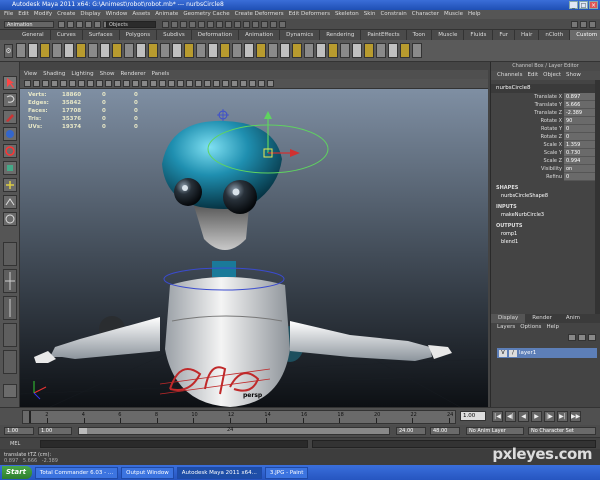 The image size is (600, 480). Describe the element at coordinates (10, 151) in the screenshot. I see `rotate-tool-icon` at that location.